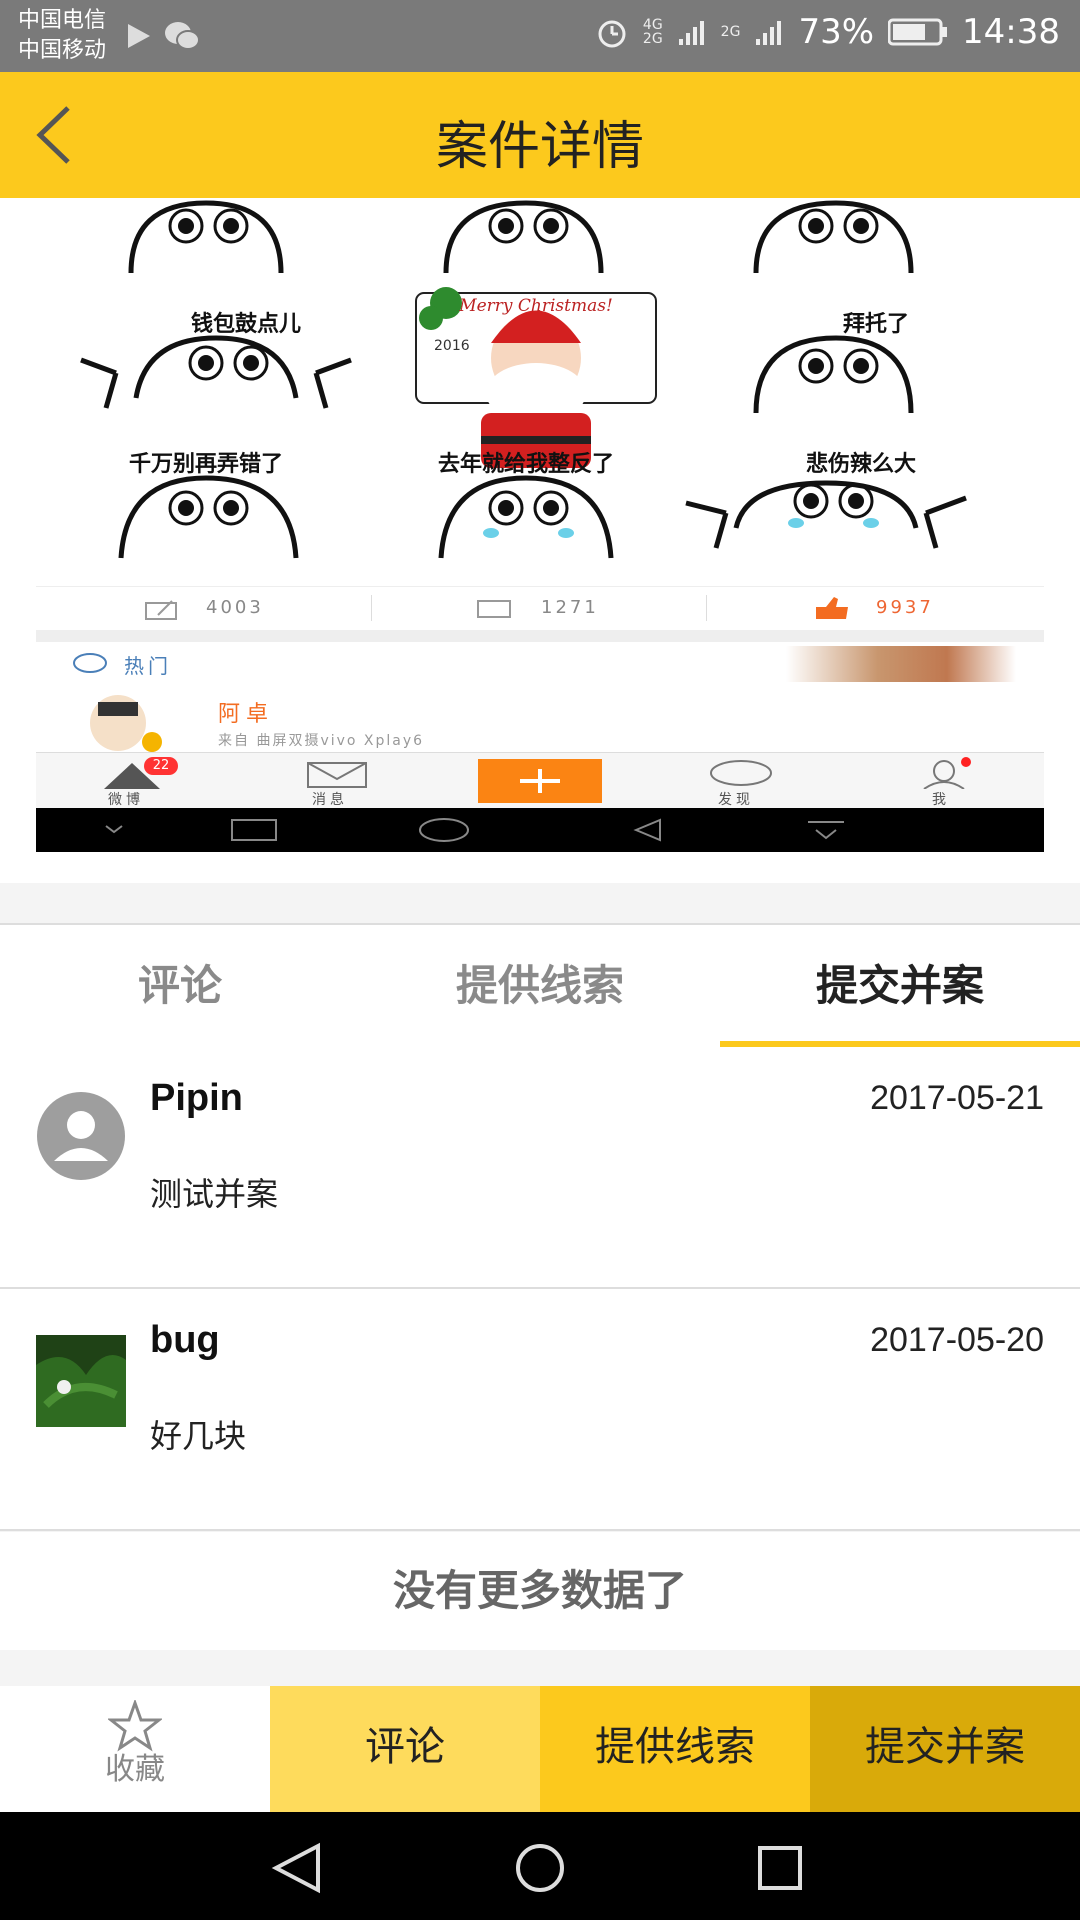  Describe the element at coordinates (540, 1591) in the screenshot. I see `no-more-data-label: 没有更多数据了` at that location.